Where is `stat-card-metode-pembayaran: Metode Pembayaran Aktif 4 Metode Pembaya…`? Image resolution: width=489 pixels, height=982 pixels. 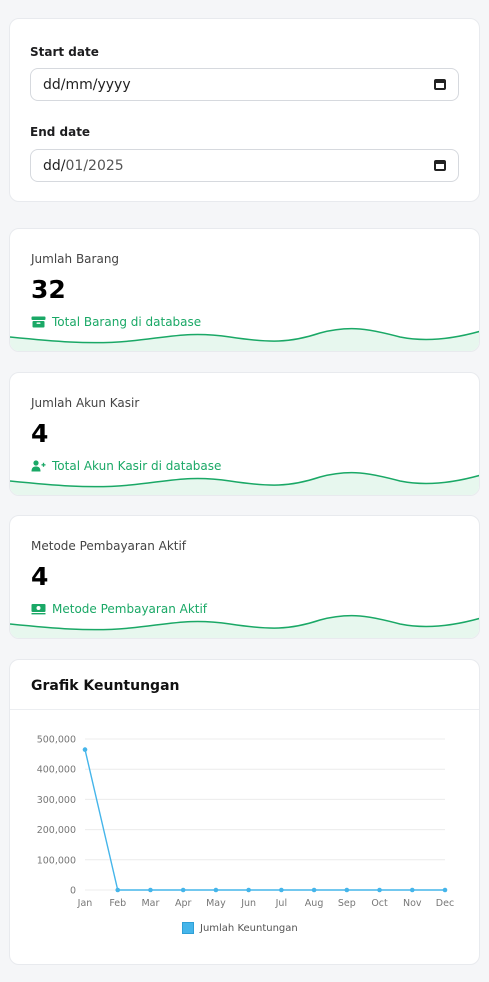
stat-card-metode-pembayaran: Metode Pembayaran Aktif 4 Metode Pembaya… is located at coordinates (244, 577).